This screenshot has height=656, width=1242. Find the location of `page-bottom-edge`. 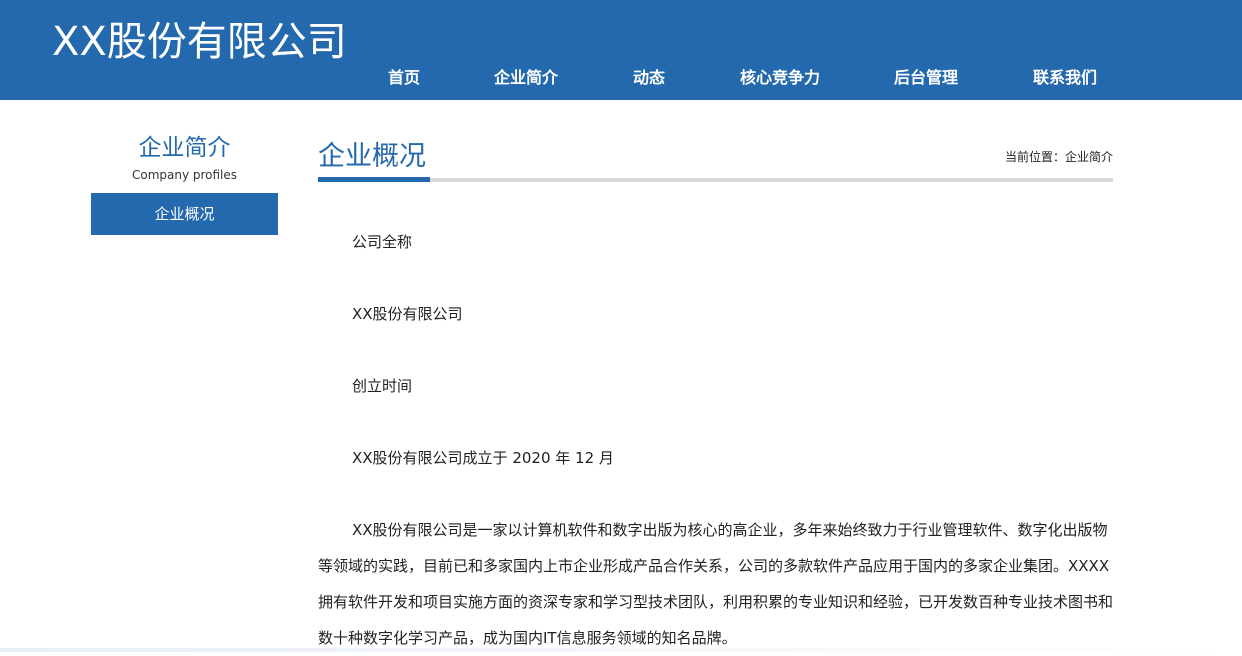

page-bottom-edge is located at coordinates (621, 650).